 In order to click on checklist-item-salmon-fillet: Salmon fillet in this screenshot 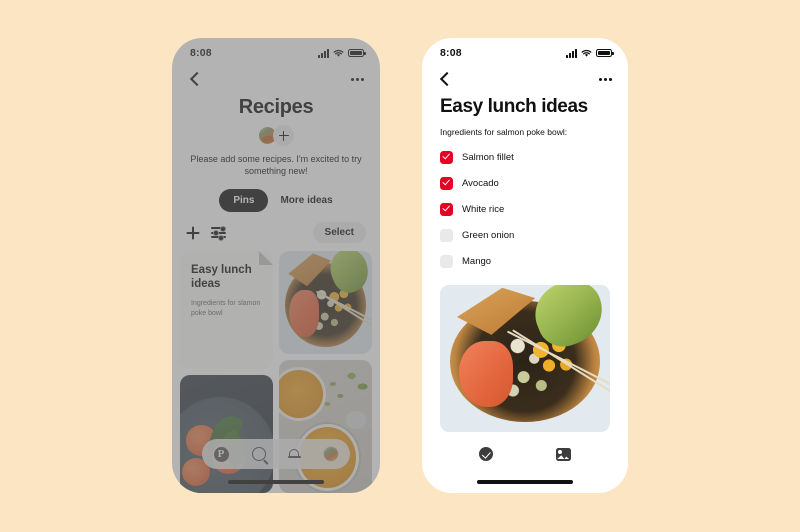, I will do `click(525, 157)`.